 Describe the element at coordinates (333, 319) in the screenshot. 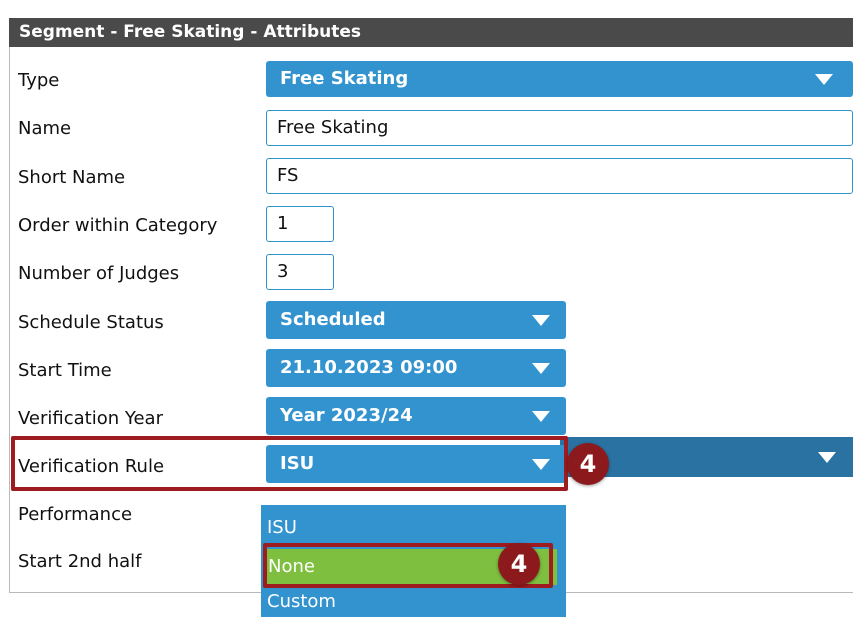

I see `schedule-status-value: Scheduled` at that location.